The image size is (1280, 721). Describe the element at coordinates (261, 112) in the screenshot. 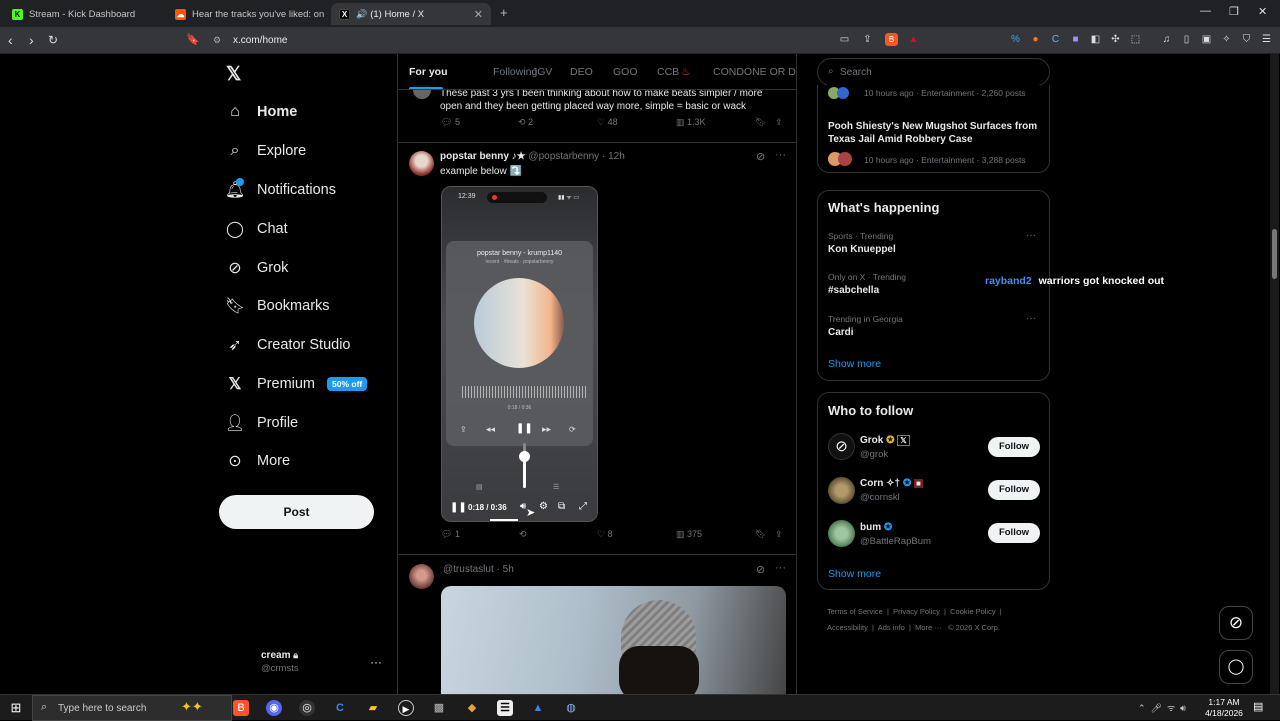

I see `nav-home: ⌂ Home` at that location.